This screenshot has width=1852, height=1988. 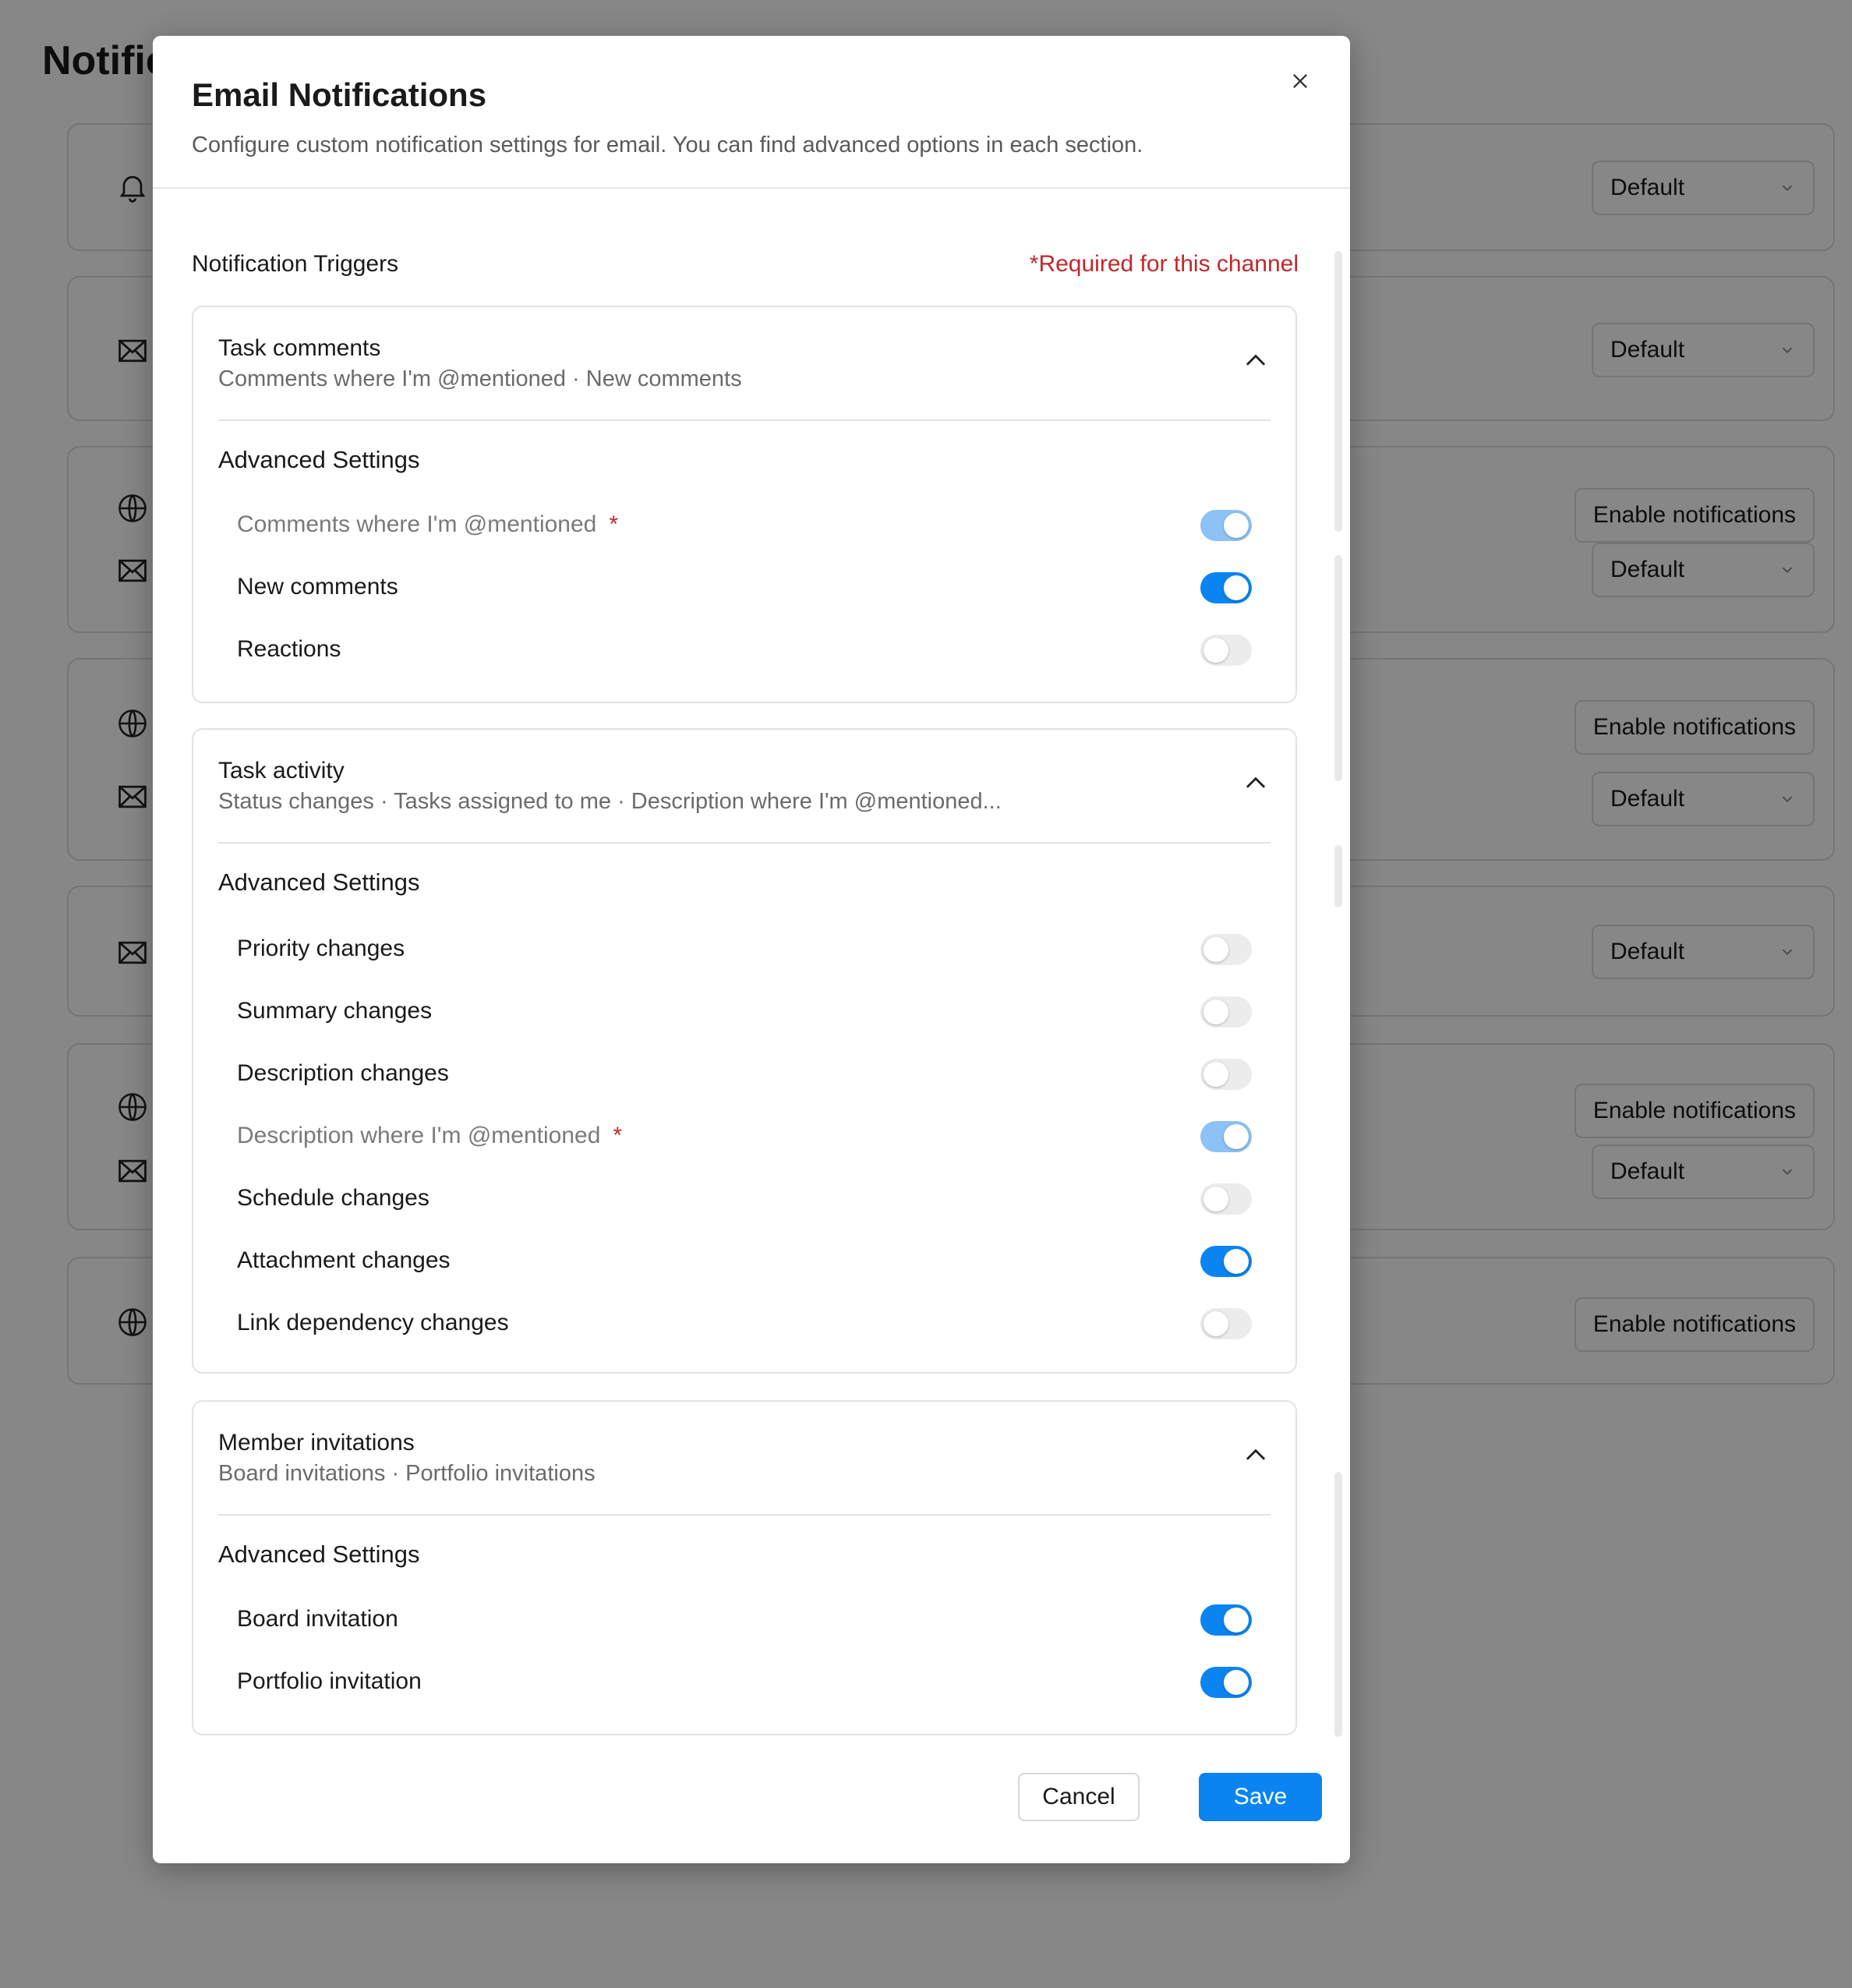 I want to click on save-button: Save, so click(x=1260, y=1797).